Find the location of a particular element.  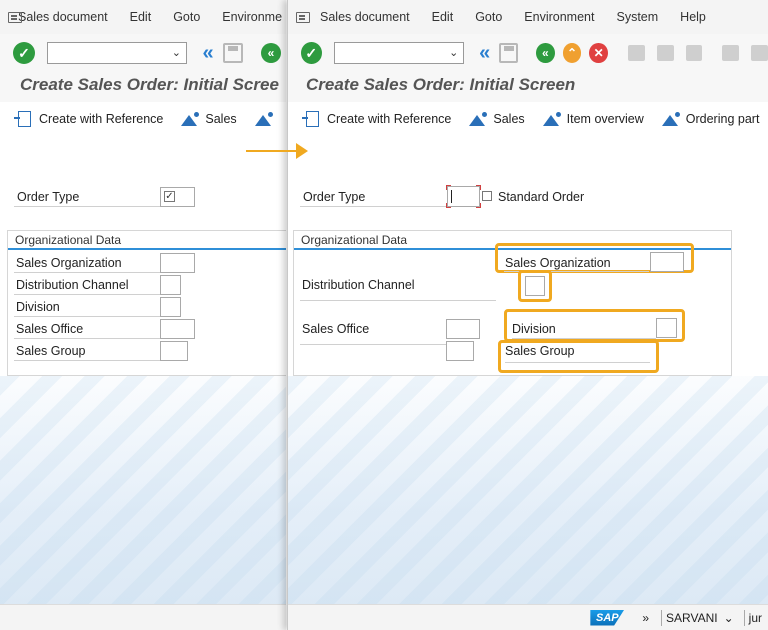

item-overview-button is located at coordinates (266, 119).